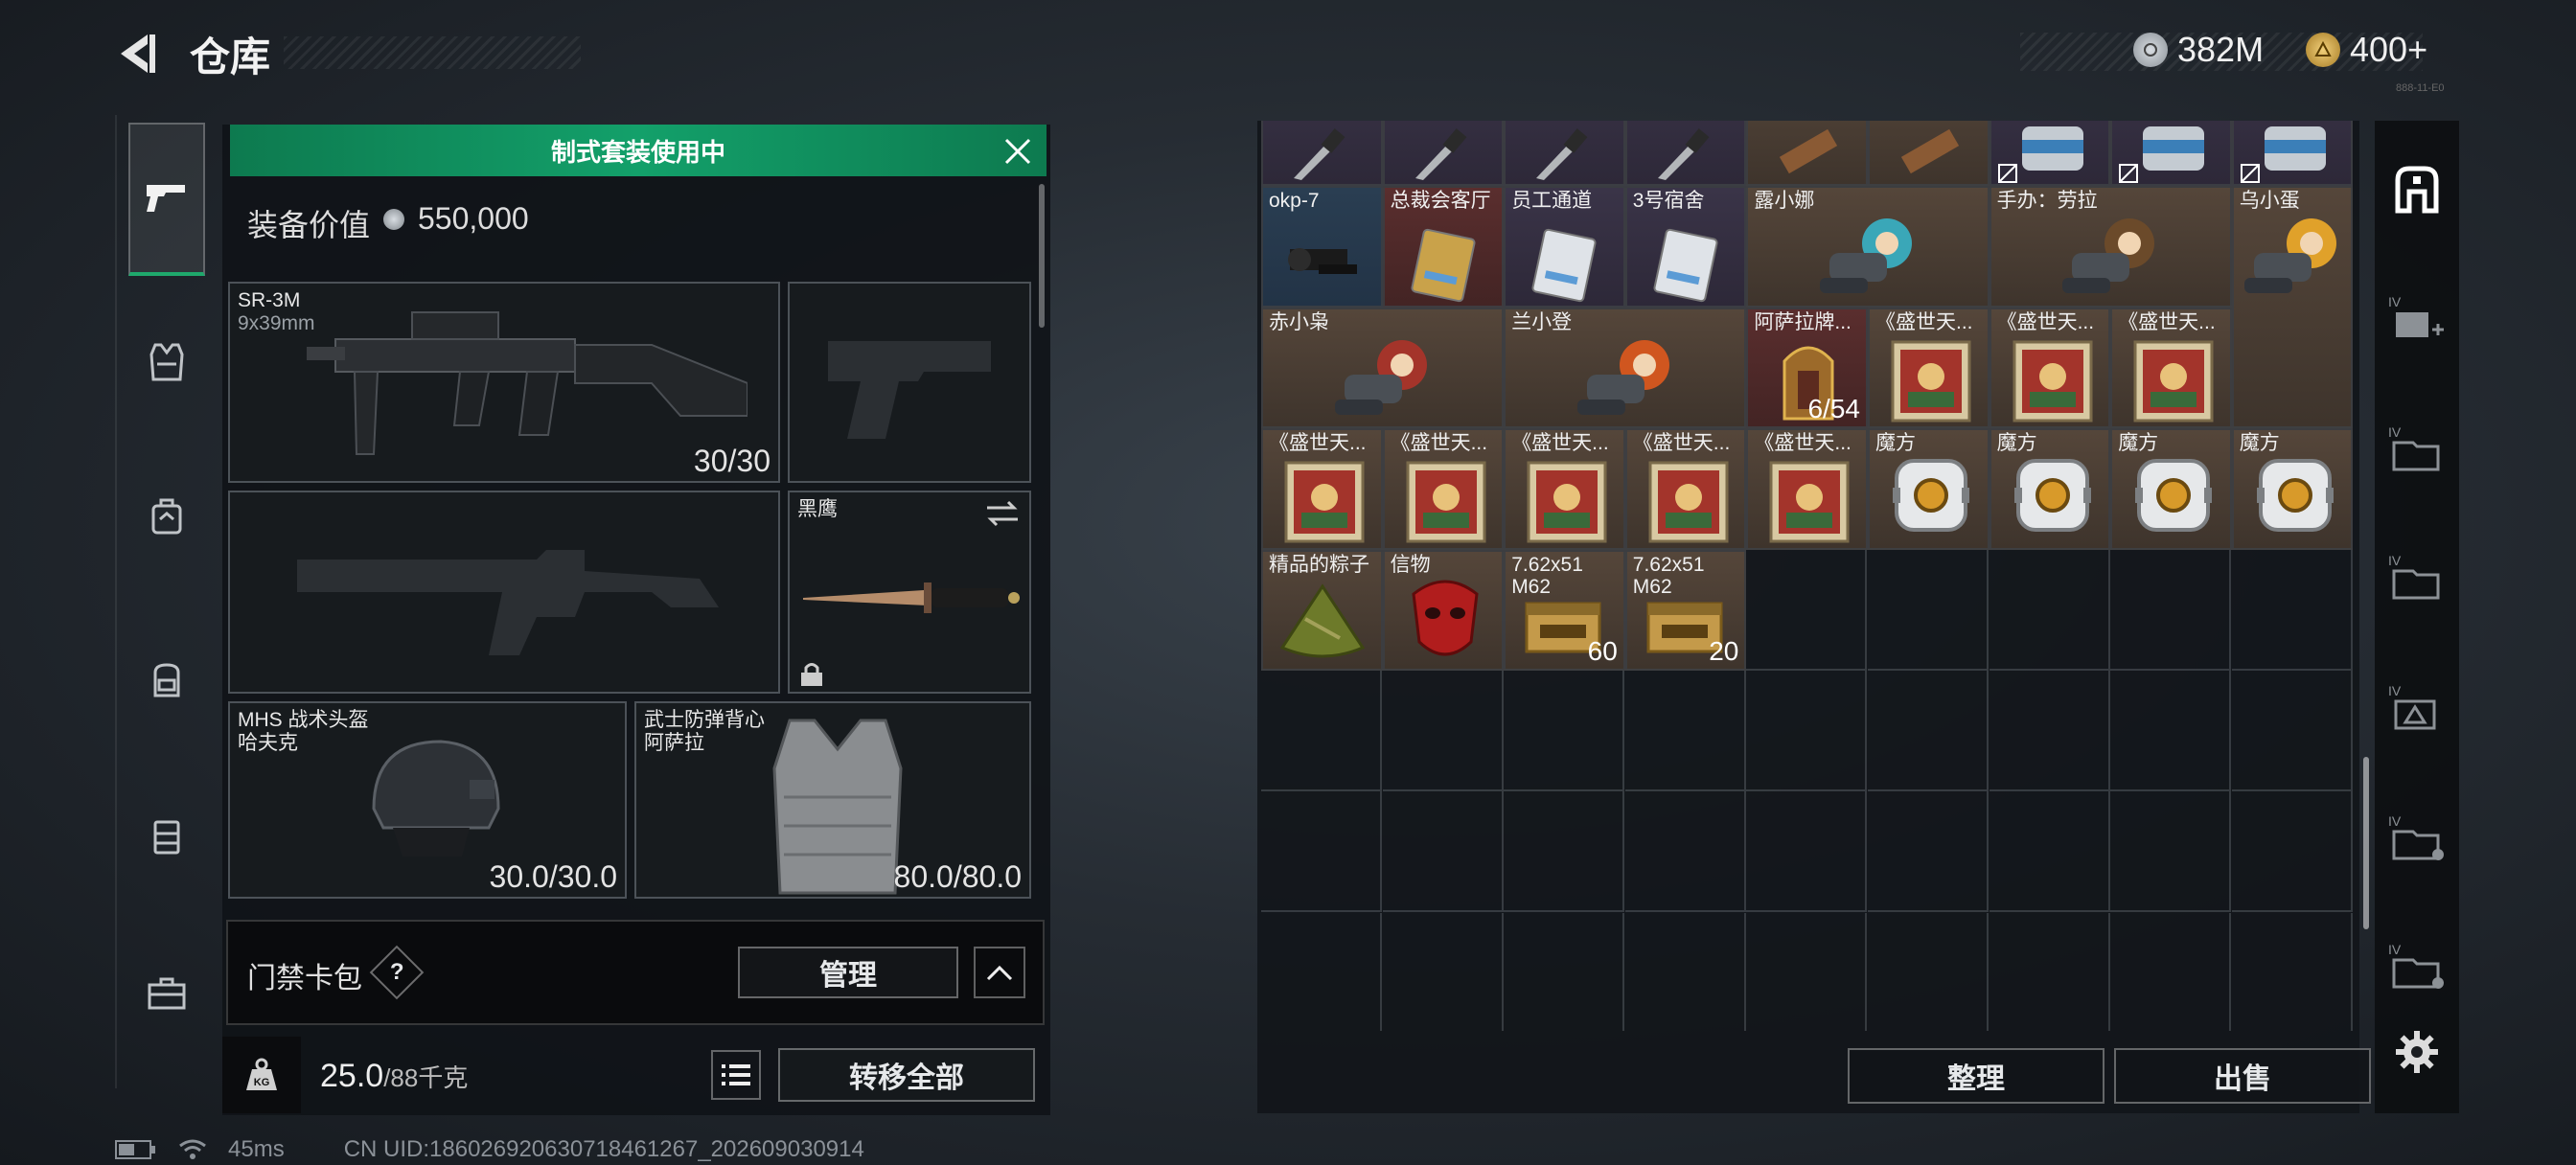  I want to click on warehouse-item: 7.62x51 M62 60, so click(1564, 610).